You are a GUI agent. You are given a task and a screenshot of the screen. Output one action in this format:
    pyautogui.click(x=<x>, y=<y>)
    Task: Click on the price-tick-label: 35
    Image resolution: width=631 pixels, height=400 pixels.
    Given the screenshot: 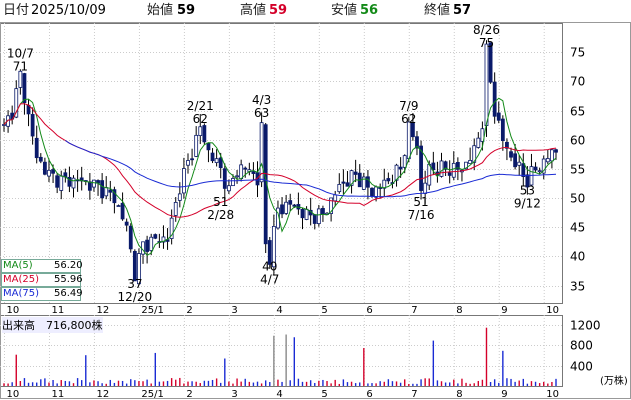 What is the action you would take?
    pyautogui.click(x=577, y=287)
    